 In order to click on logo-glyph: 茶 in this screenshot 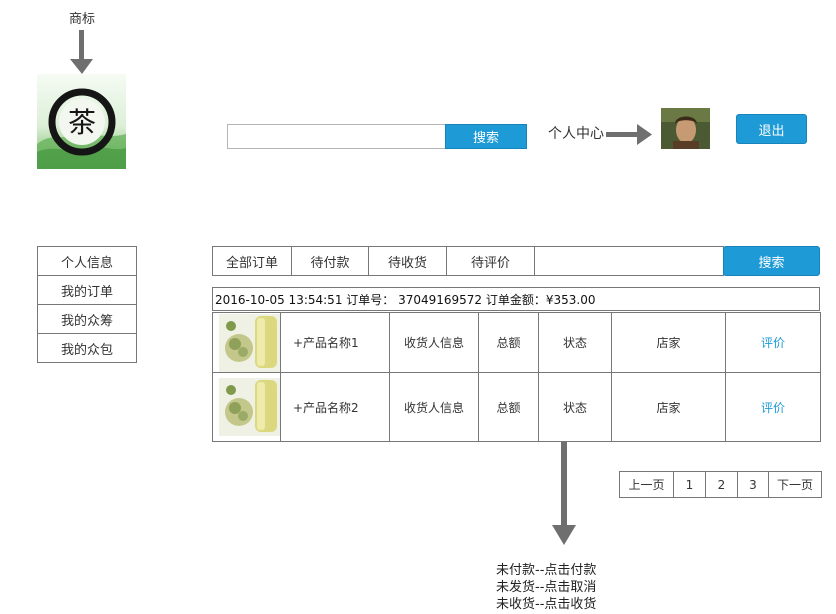, I will do `click(82, 122)`.